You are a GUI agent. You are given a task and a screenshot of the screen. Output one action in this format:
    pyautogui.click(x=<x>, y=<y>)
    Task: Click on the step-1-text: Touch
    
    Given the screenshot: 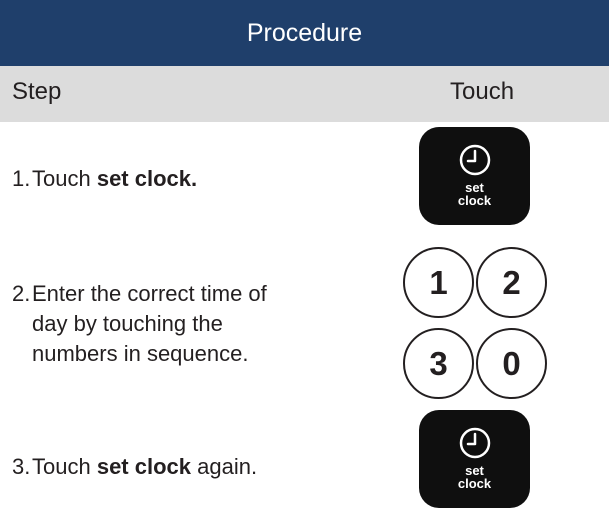 What is the action you would take?
    pyautogui.click(x=64, y=178)
    